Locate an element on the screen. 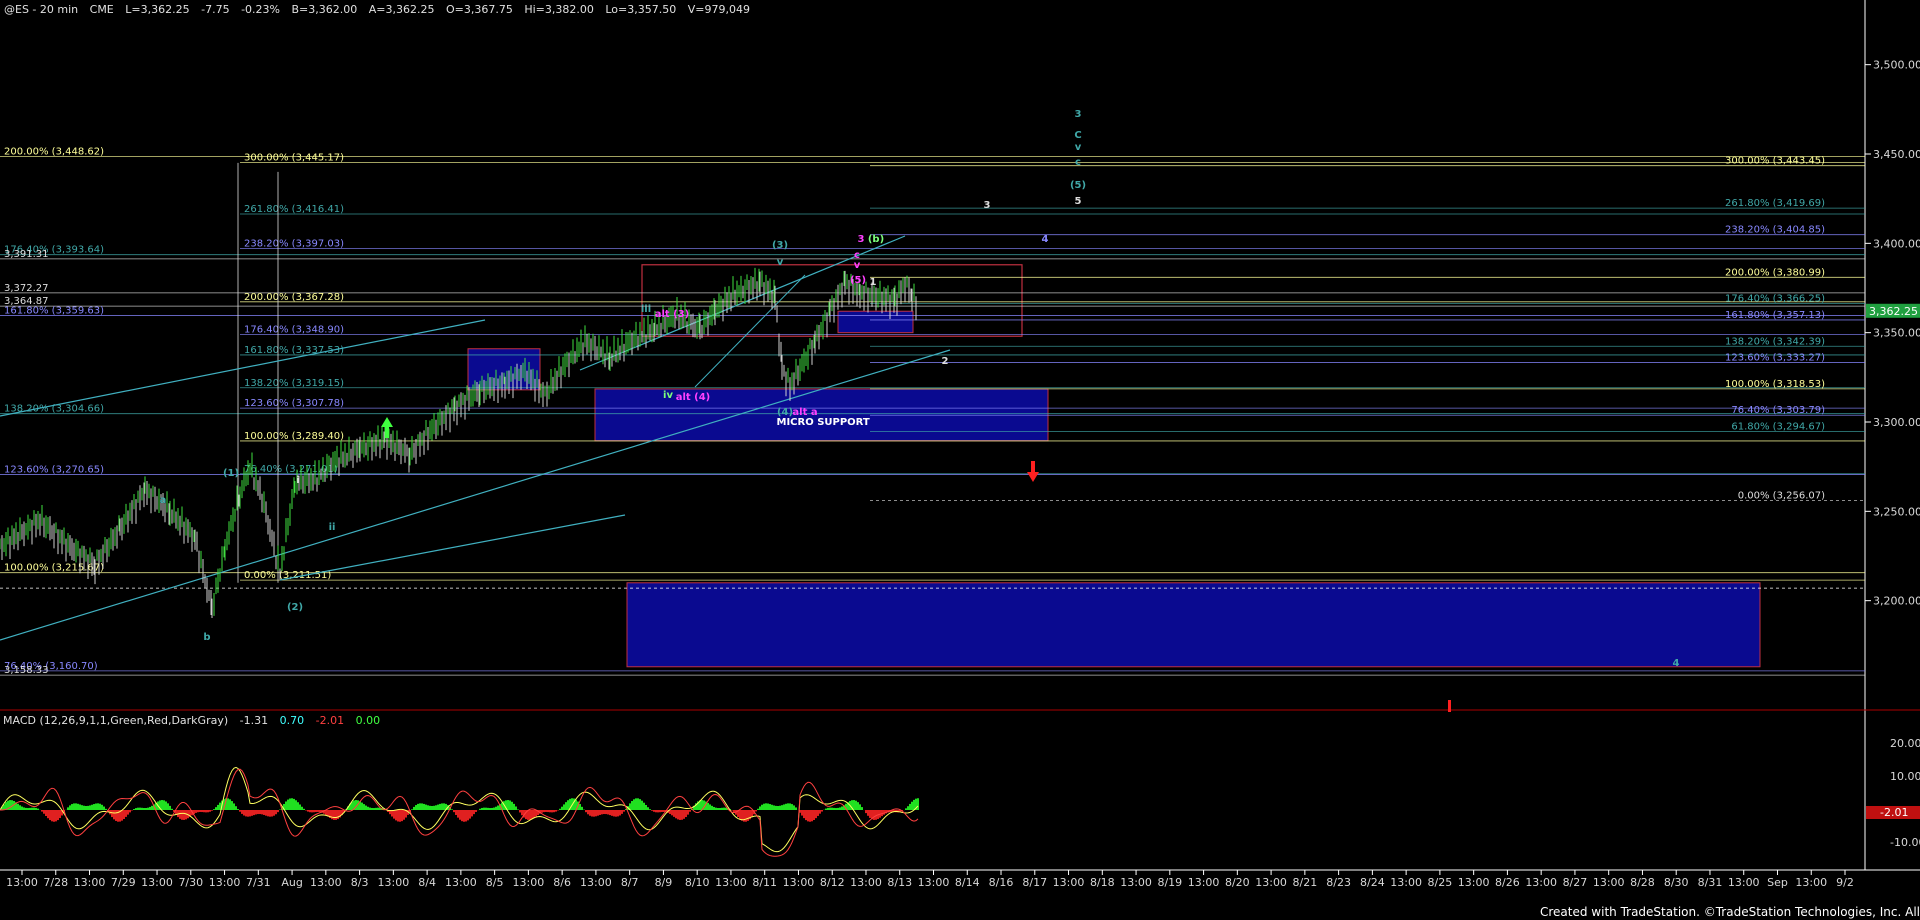 This screenshot has width=1920, height=920. macd-v4: 0.00 is located at coordinates (368, 720).